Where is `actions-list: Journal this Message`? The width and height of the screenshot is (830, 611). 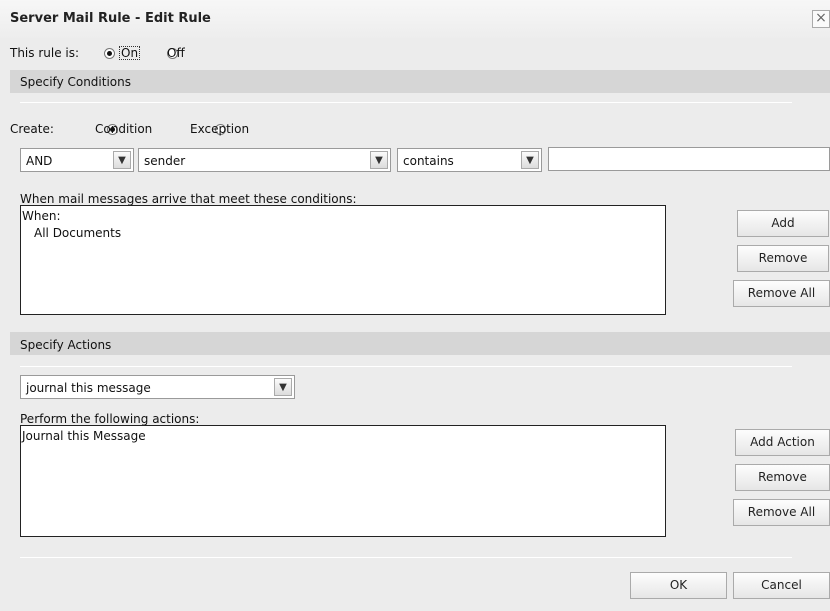 actions-list: Journal this Message is located at coordinates (343, 481).